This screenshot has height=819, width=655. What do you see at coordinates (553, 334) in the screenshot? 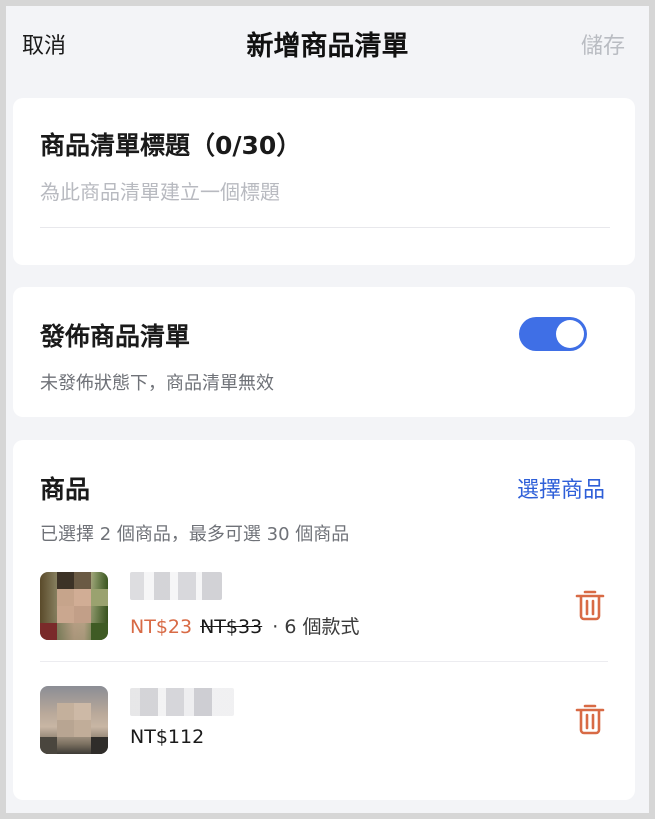
I see `publish-toggle` at bounding box center [553, 334].